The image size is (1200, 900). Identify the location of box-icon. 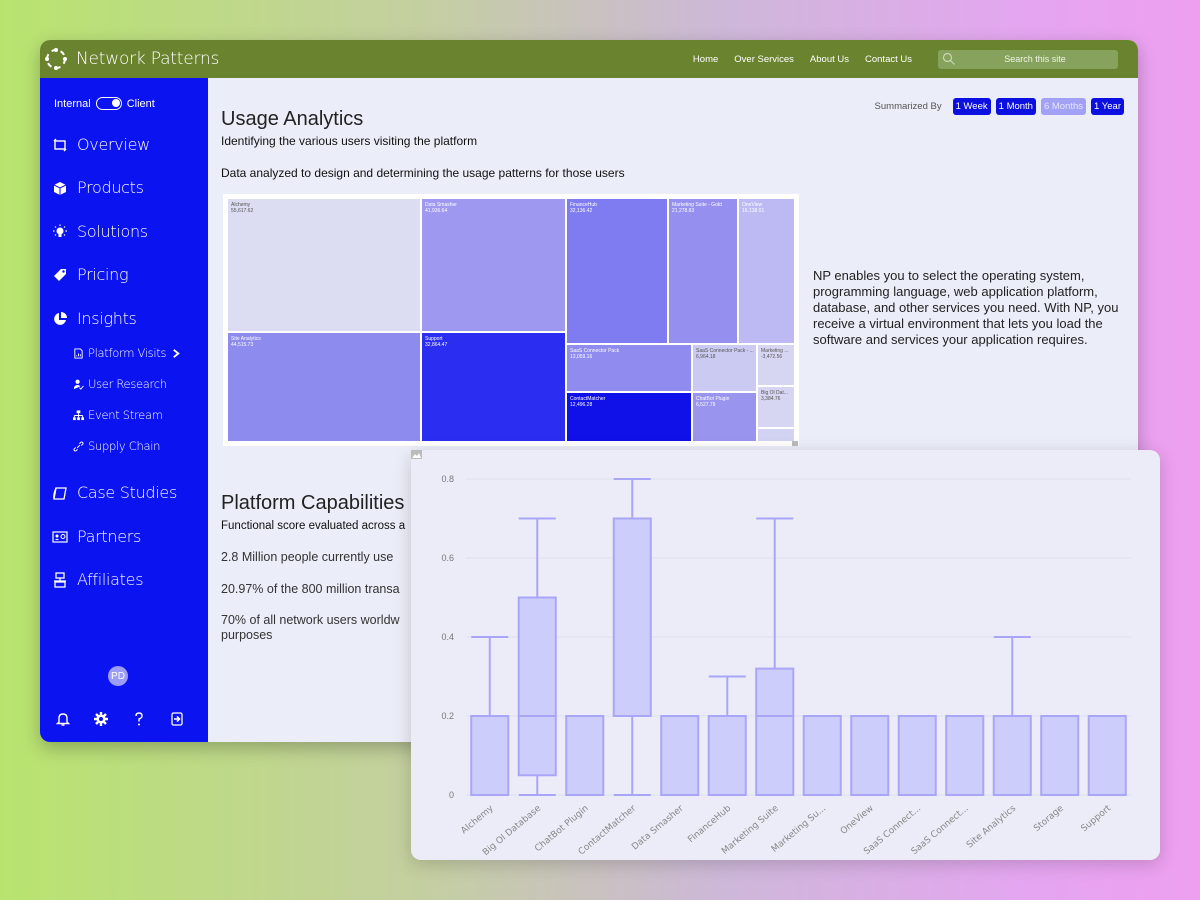
(60, 188).